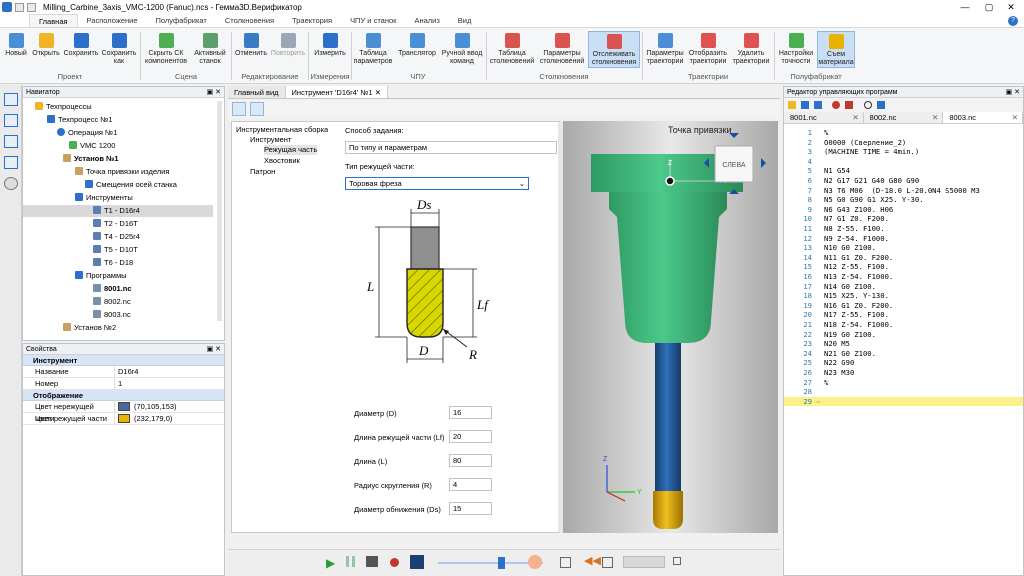  I want to click on tree-item-axis-offsets: Смещения осей станка, so click(131, 185).